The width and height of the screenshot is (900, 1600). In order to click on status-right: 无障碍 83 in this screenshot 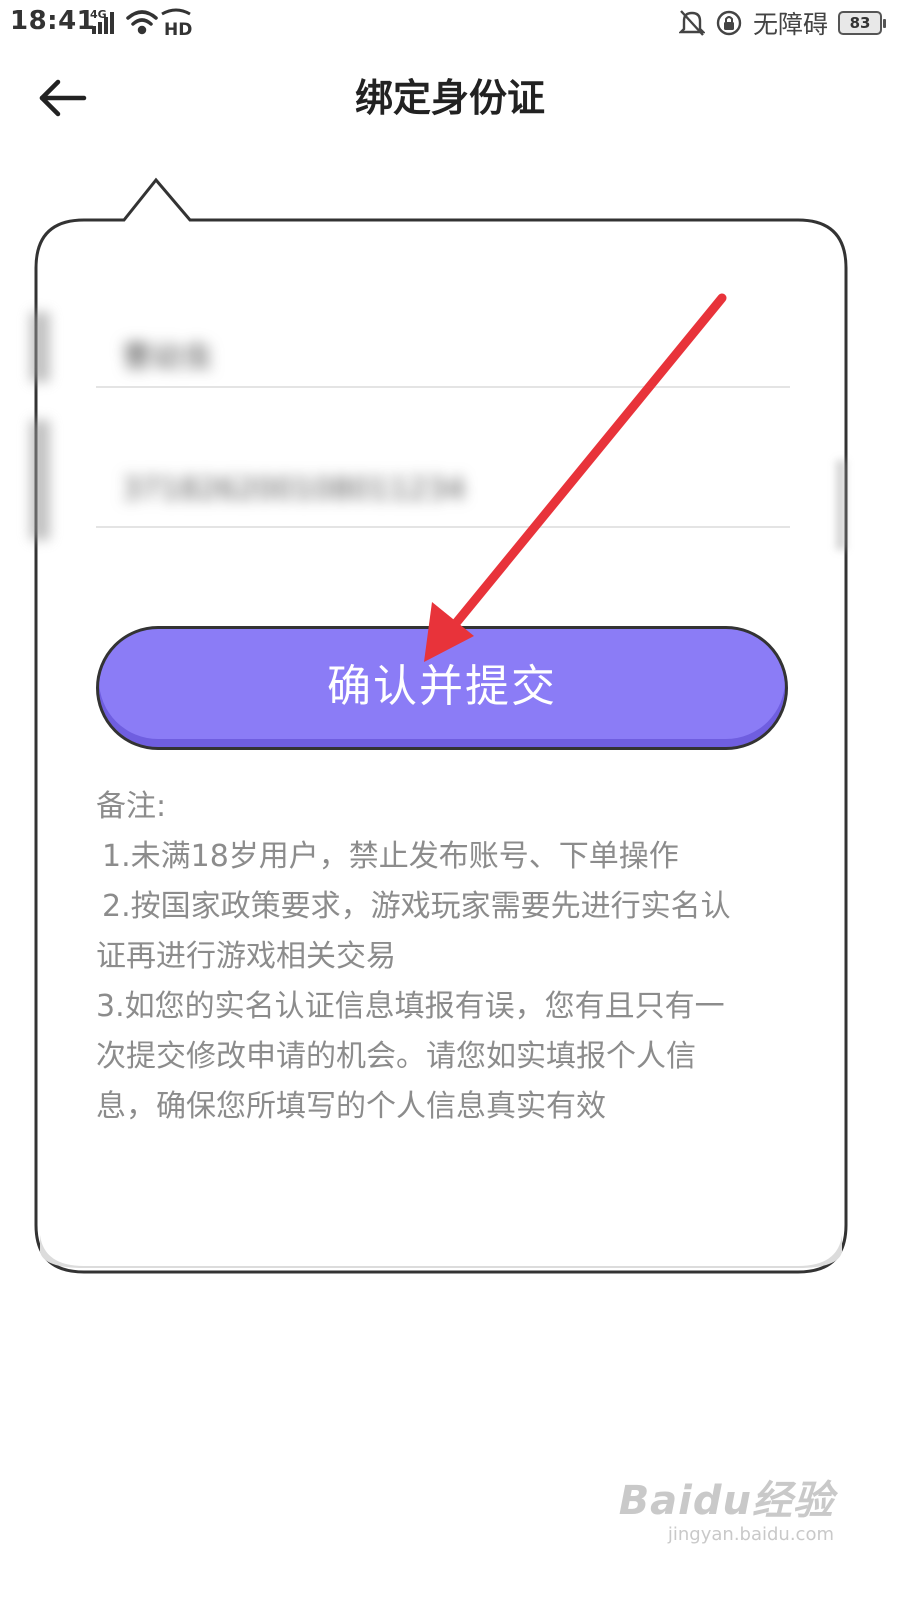, I will do `click(782, 23)`.